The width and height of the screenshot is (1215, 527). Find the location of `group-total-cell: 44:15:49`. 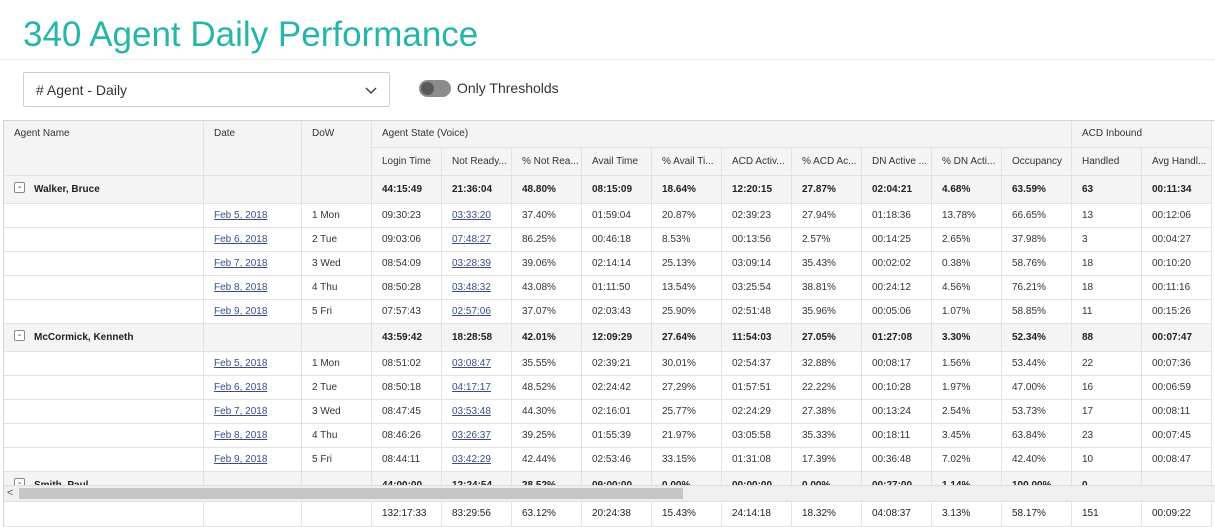

group-total-cell: 44:15:49 is located at coordinates (407, 190).